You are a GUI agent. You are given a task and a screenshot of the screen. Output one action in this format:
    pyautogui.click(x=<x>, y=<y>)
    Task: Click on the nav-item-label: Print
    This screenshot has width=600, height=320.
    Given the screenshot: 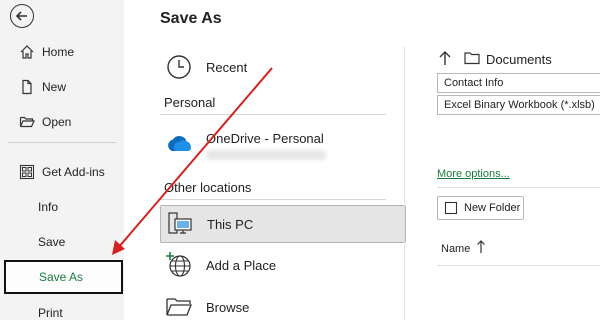 What is the action you would take?
    pyautogui.click(x=50, y=313)
    